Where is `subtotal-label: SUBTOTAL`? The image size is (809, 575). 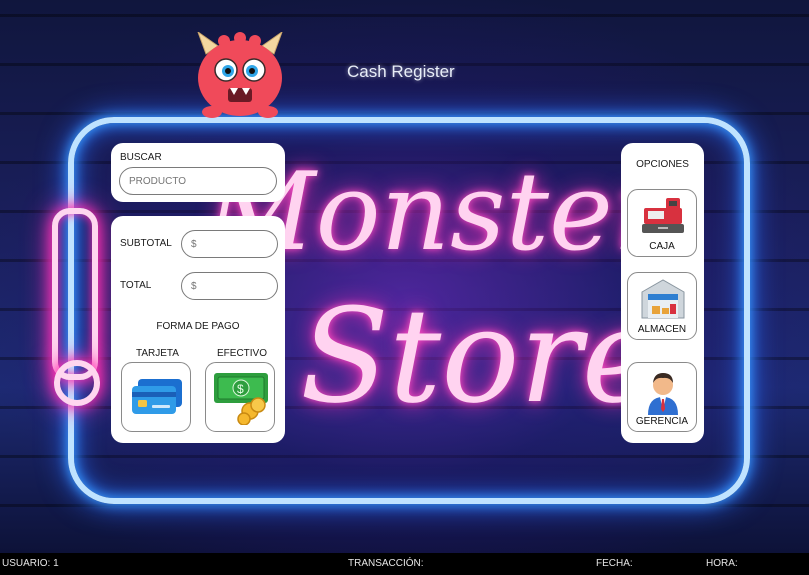
subtotal-label: SUBTOTAL is located at coordinates (146, 243).